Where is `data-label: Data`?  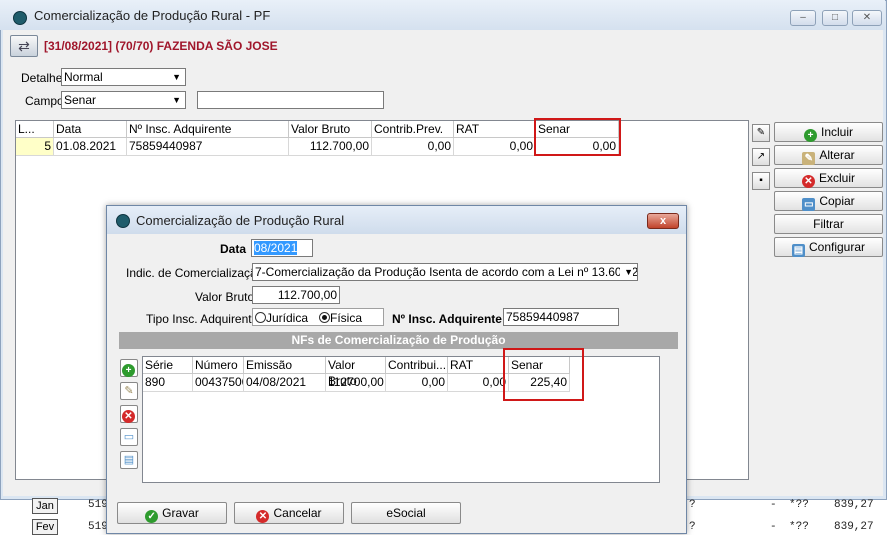
data-label: Data is located at coordinates (233, 249).